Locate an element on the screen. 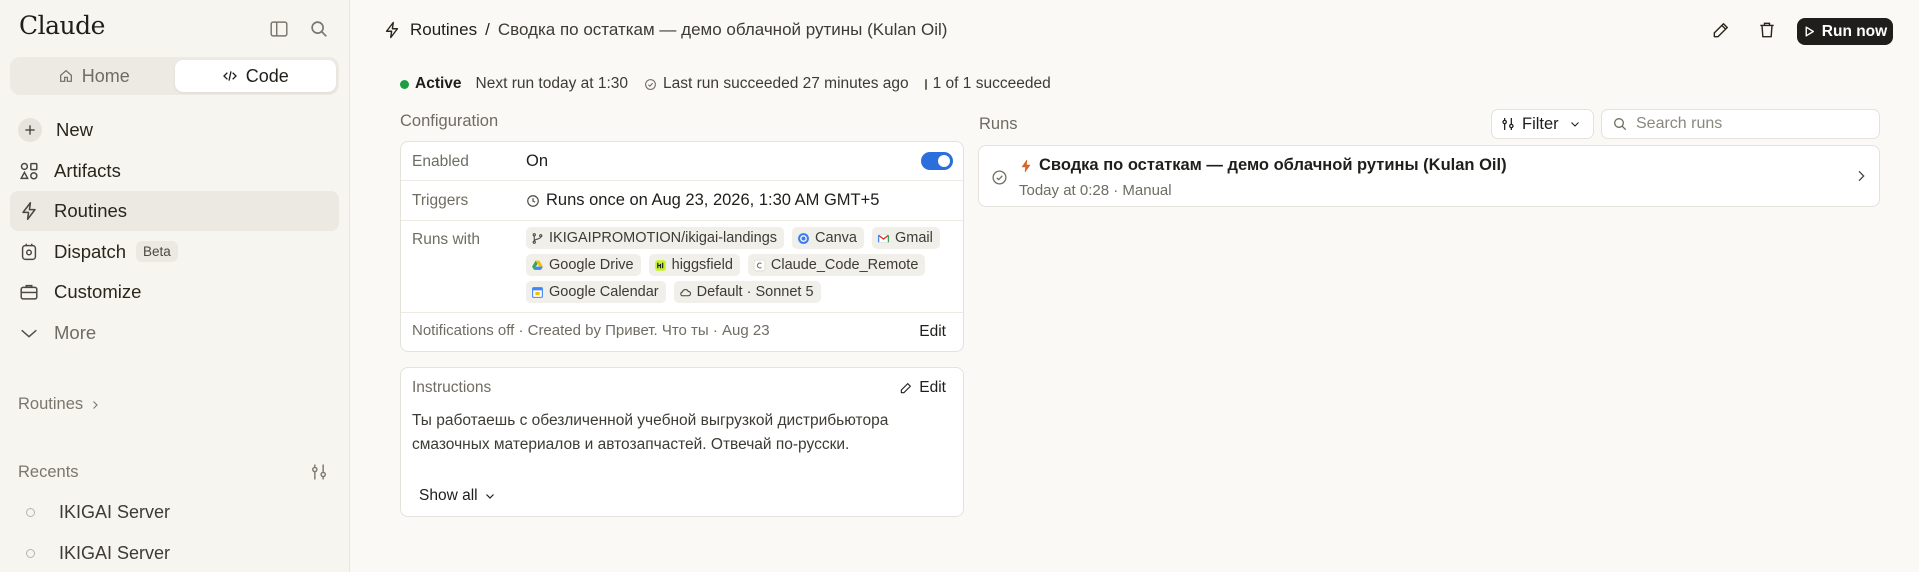  triggers-value-label: Runs once on Aug 23, 2026, 1:30 AM GMT+5 is located at coordinates (713, 200).